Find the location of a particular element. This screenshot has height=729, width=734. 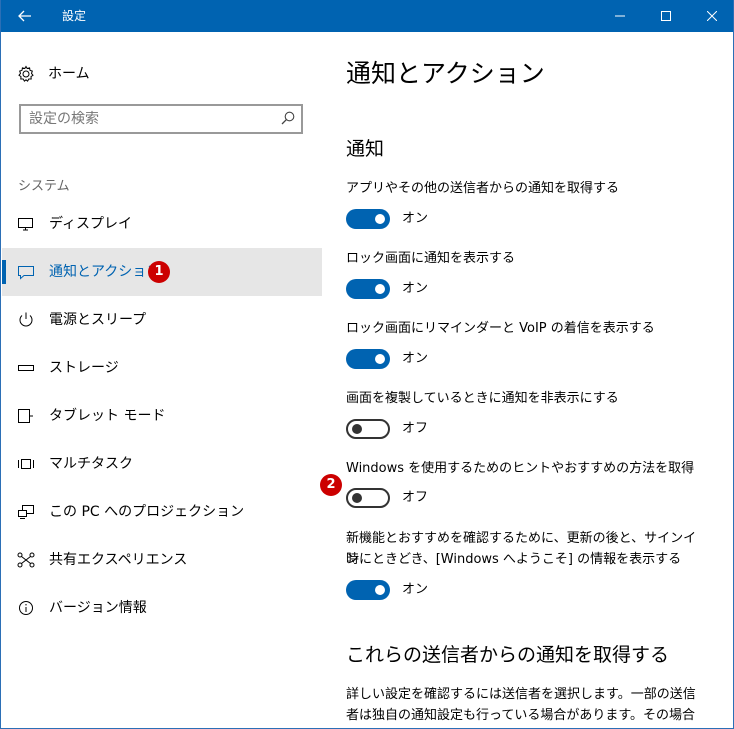

share-icon is located at coordinates (26, 560).